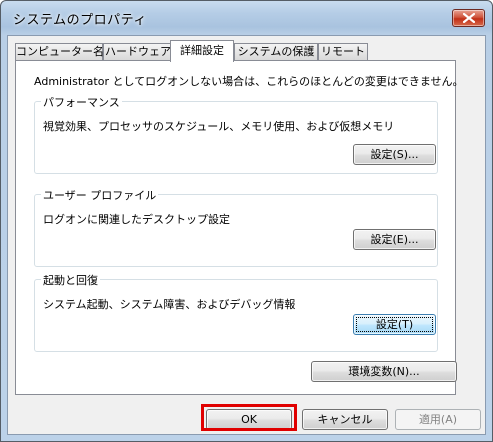 This screenshot has height=442, width=493. What do you see at coordinates (70, 280) in the screenshot?
I see `startup-recovery-group-title: 起動と回復` at bounding box center [70, 280].